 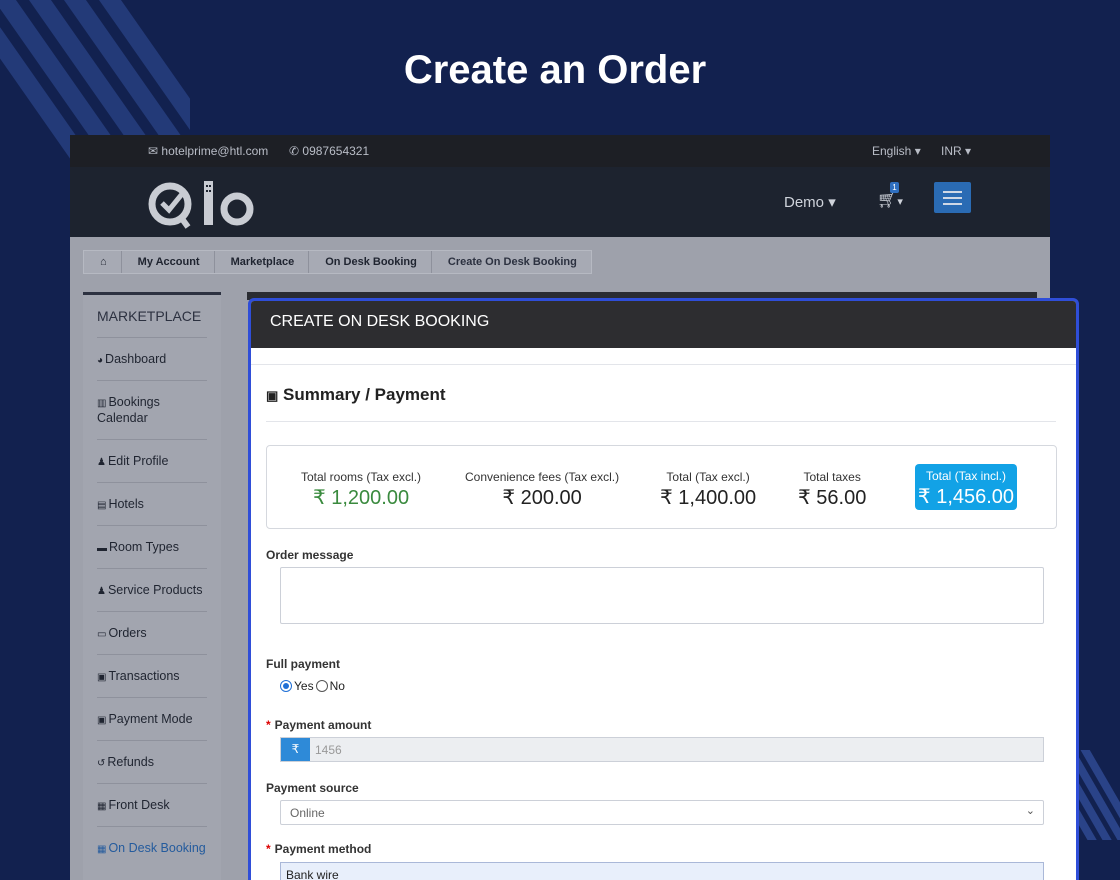 What do you see at coordinates (152, 460) in the screenshot?
I see `sidebar-item-edit-profile: ♟ Edit Profile` at bounding box center [152, 460].